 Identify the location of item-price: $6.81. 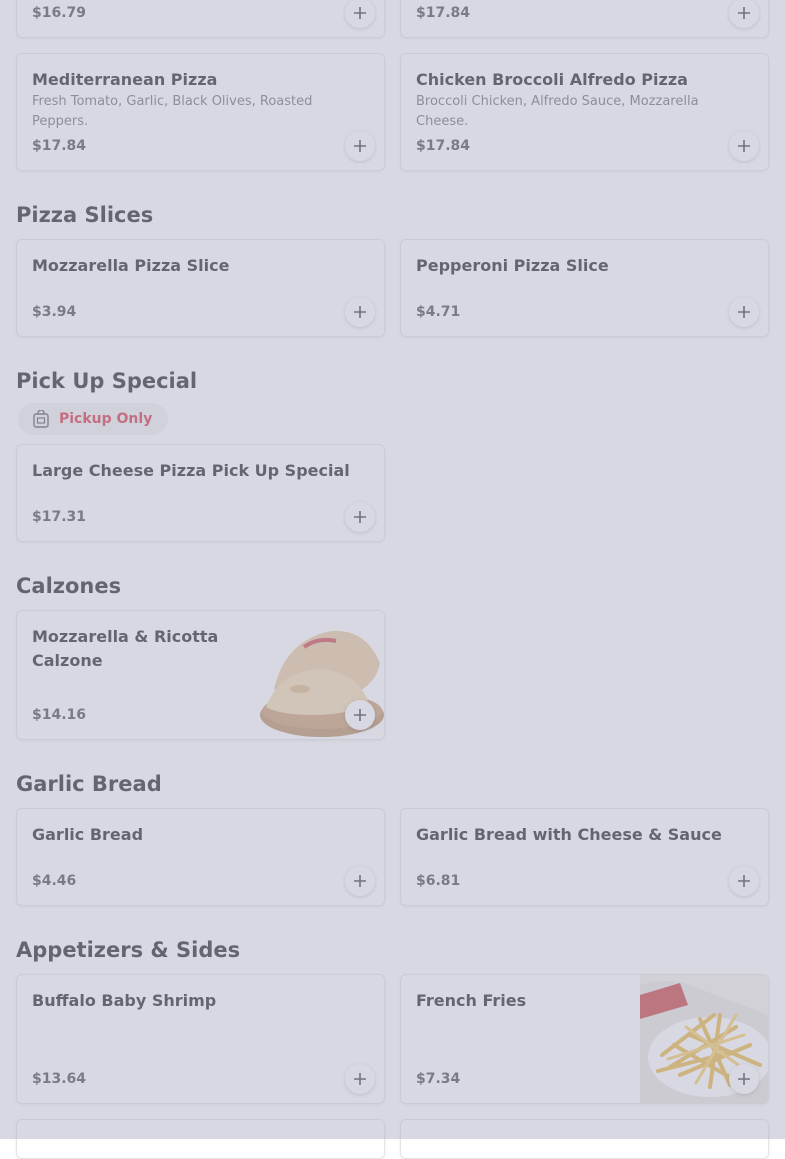
(438, 881).